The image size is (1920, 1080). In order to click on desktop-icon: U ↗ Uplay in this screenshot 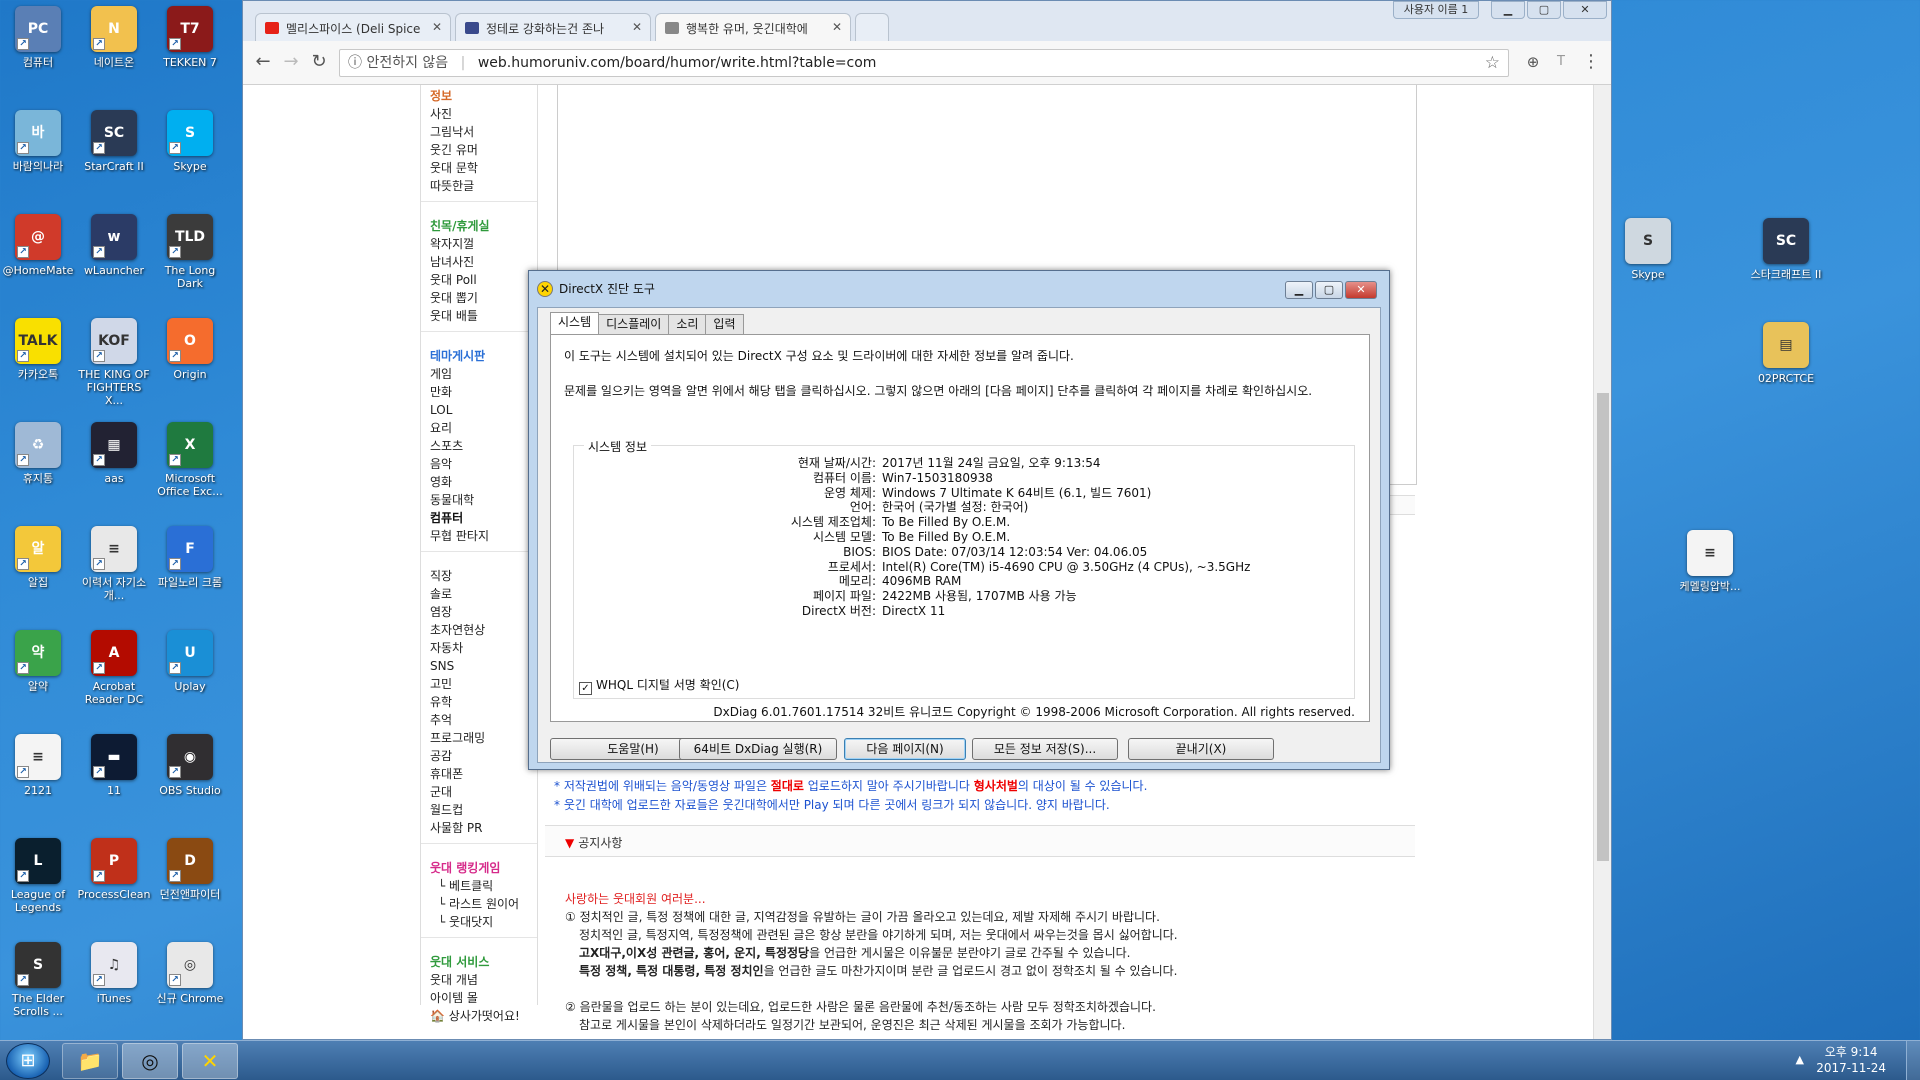, I will do `click(190, 661)`.